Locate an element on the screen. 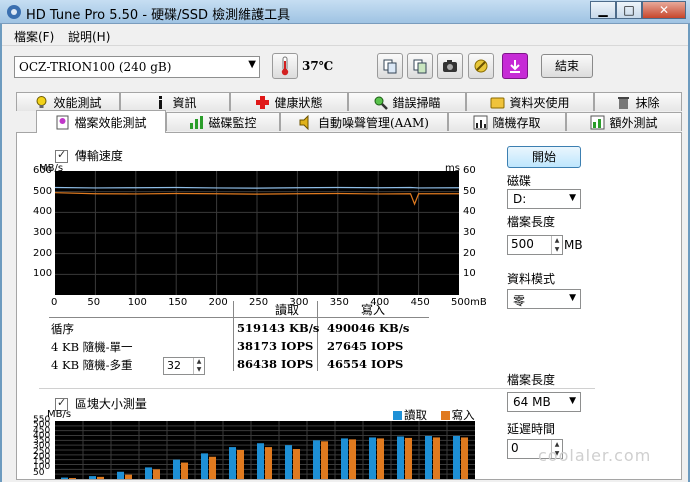 The image size is (690, 482). screenshot-button is located at coordinates (450, 66).